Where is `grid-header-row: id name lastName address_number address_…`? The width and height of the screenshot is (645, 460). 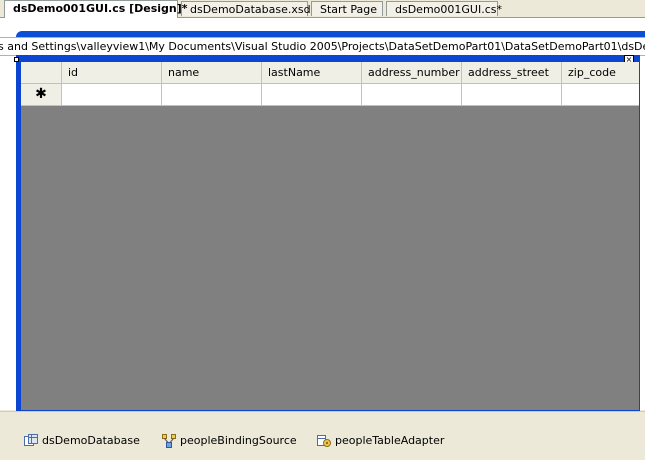
grid-header-row: id name lastName address_number address_… is located at coordinates (330, 73).